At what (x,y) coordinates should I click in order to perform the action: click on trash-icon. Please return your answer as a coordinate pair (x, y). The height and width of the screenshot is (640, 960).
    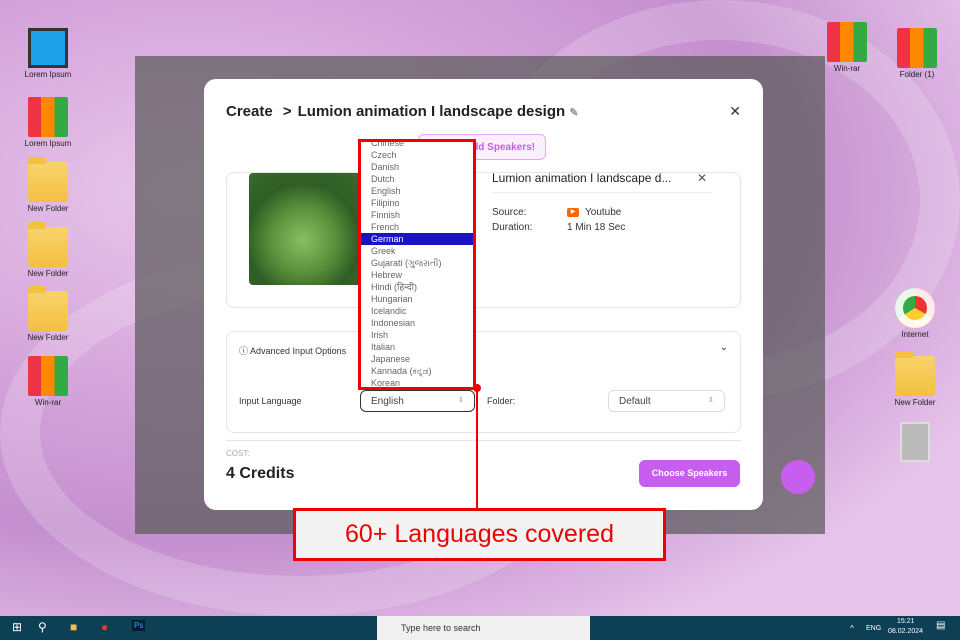
    Looking at the image, I should click on (915, 442).